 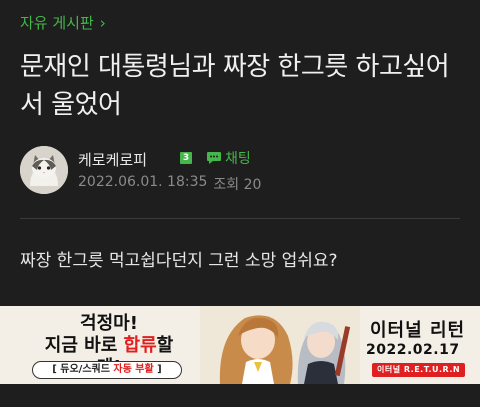 What do you see at coordinates (214, 158) in the screenshot?
I see `chat-bubble-icon` at bounding box center [214, 158].